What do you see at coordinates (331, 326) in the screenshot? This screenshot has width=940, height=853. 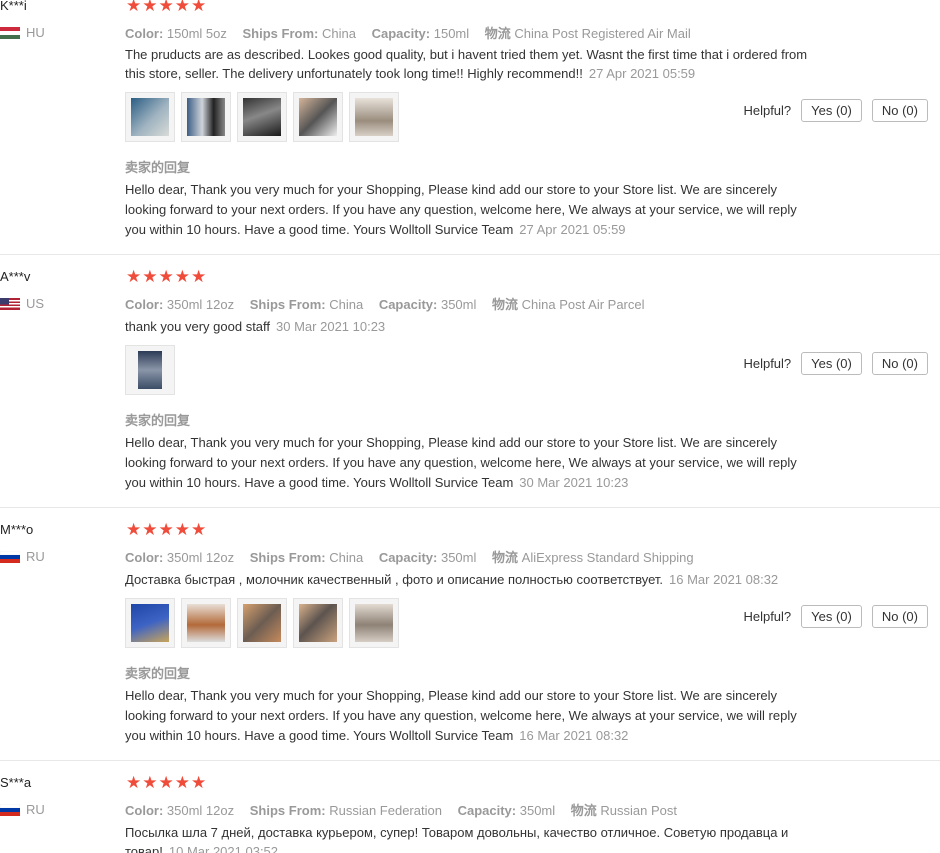 I see `review-date: 30 Mar 2021 10:23` at bounding box center [331, 326].